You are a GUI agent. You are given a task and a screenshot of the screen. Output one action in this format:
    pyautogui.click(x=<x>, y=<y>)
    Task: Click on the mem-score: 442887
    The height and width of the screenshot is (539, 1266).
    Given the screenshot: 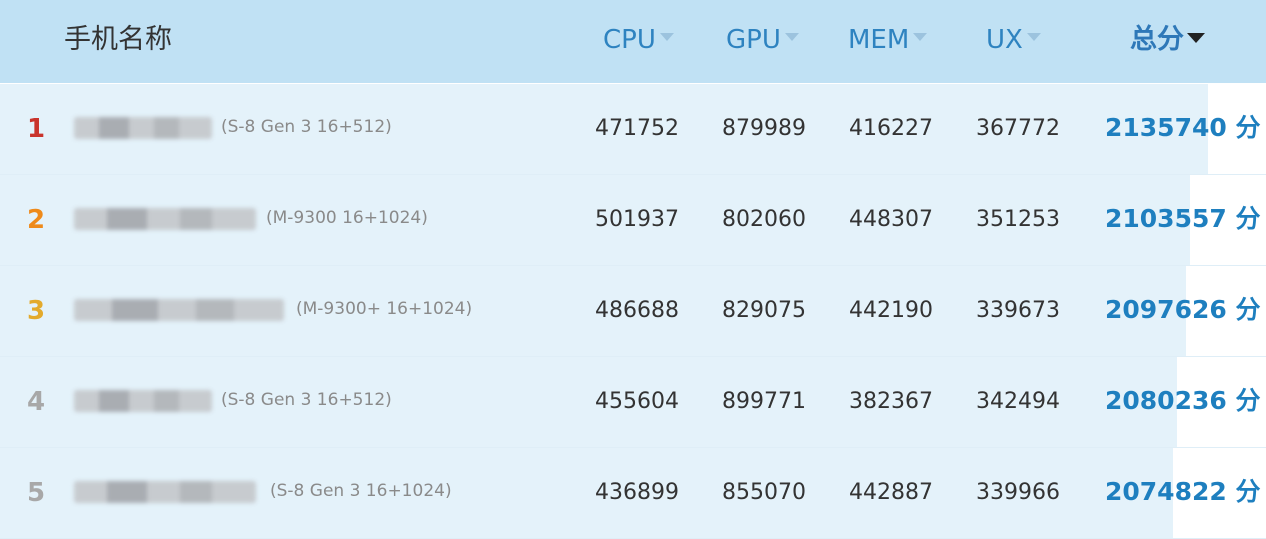 What is the action you would take?
    pyautogui.click(x=891, y=492)
    